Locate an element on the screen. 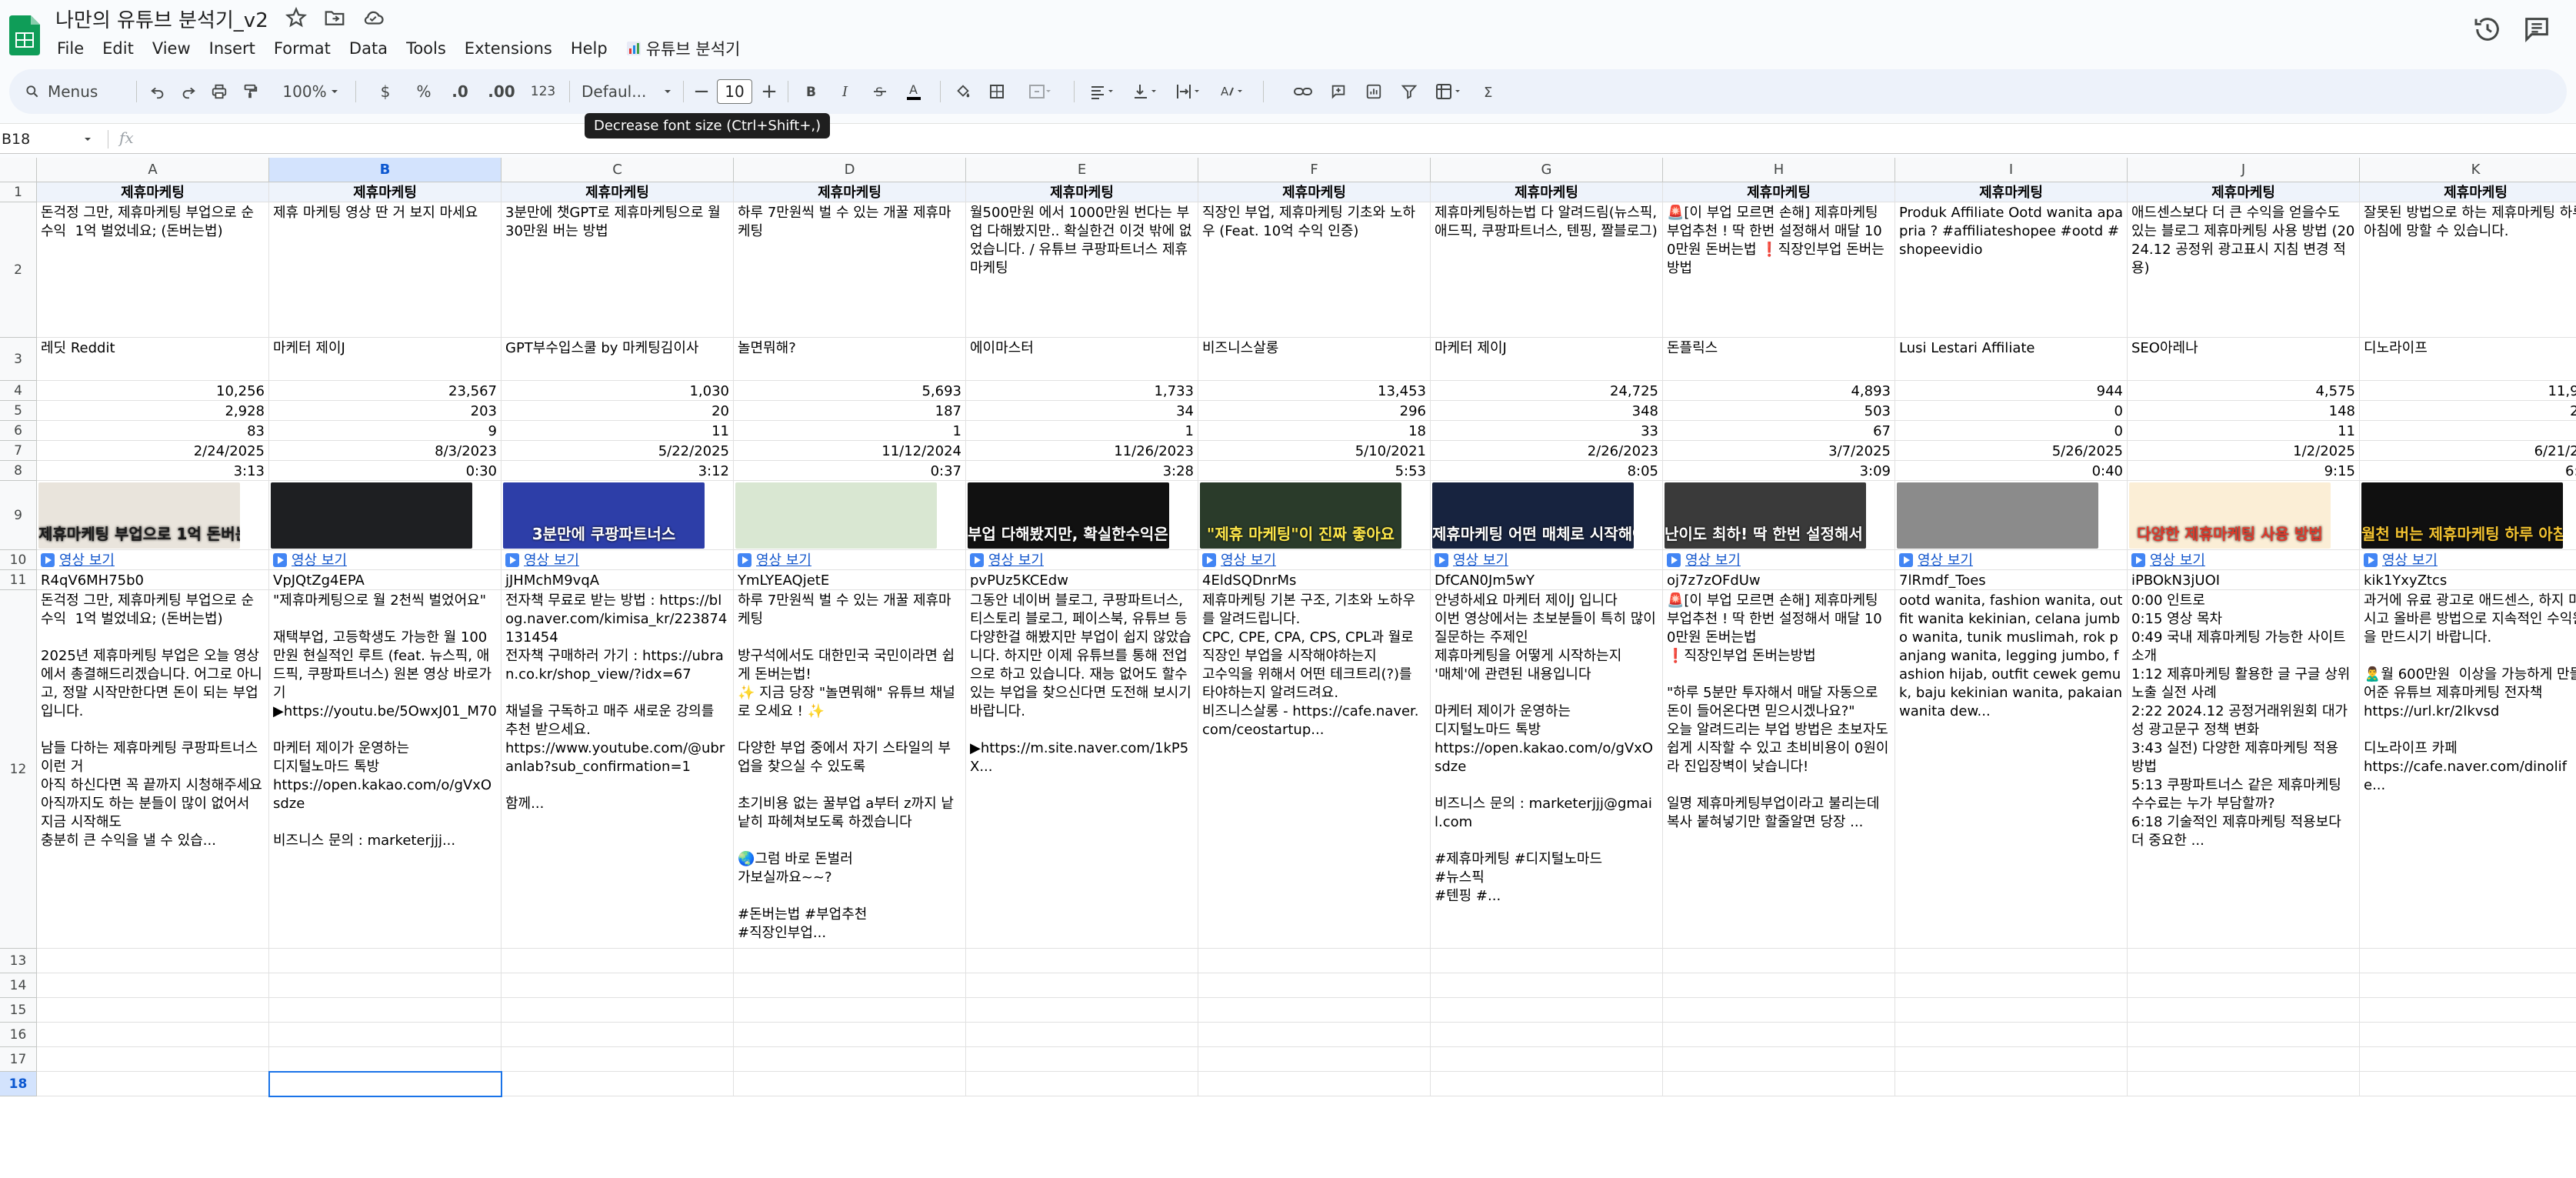  redo-button is located at coordinates (188, 91).